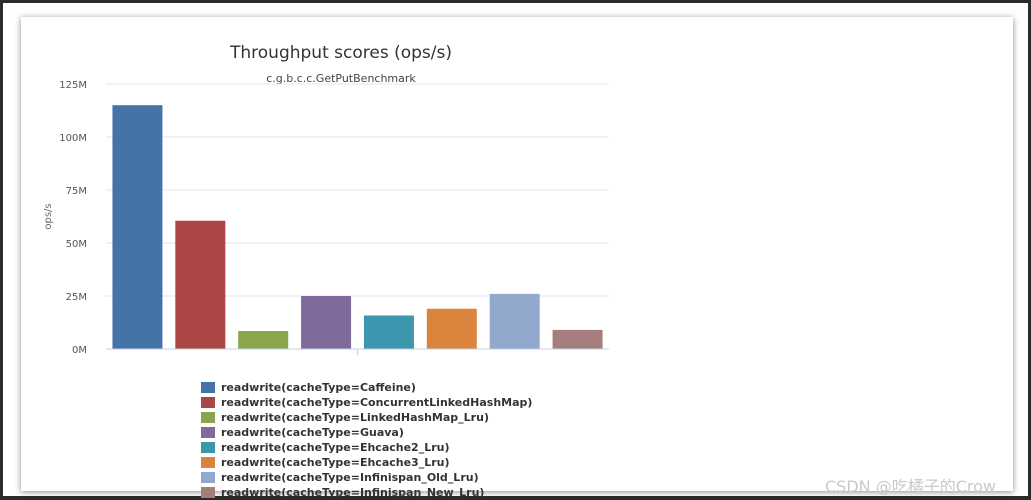  I want to click on legend-item: readwrite(cacheType=Infinispan_New_Lru), so click(366, 492).